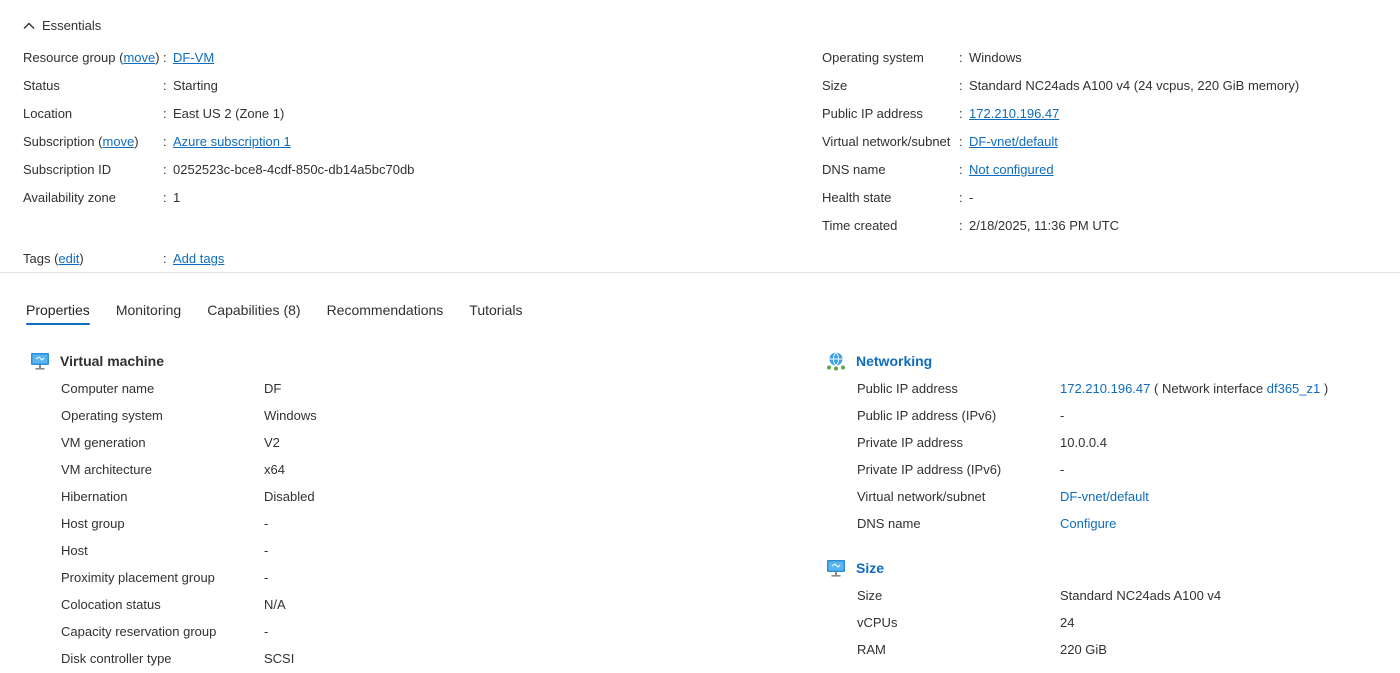  I want to click on size-row: vCPUs 24, so click(1023, 622).